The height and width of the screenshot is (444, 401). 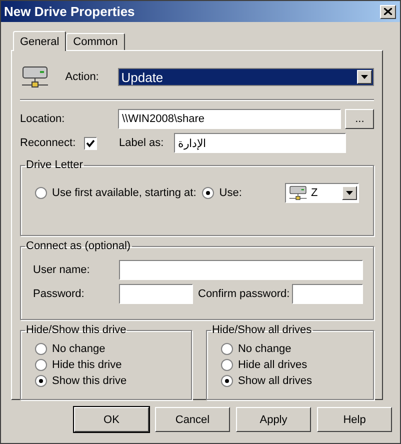 What do you see at coordinates (327, 294) in the screenshot?
I see `confirm-password-field` at bounding box center [327, 294].